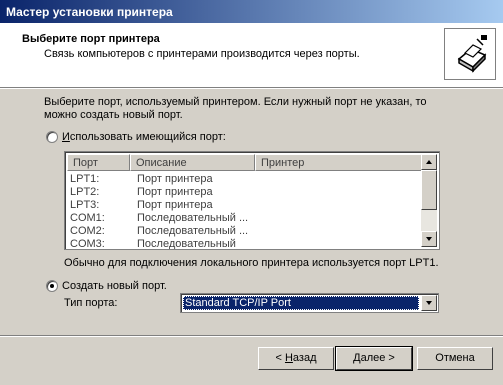 The width and height of the screenshot is (503, 385). Describe the element at coordinates (192, 162) in the screenshot. I see `column-header-description: Описание` at that location.